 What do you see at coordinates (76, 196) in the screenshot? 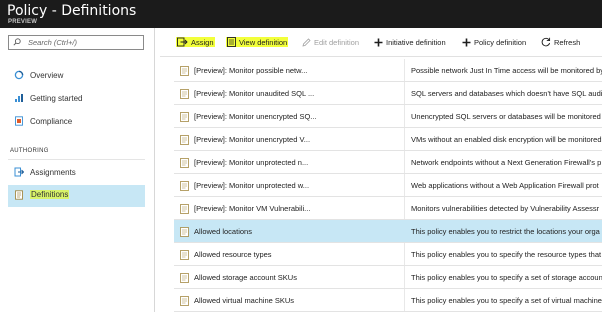
I see `nav-item-definitions: Definitions` at bounding box center [76, 196].